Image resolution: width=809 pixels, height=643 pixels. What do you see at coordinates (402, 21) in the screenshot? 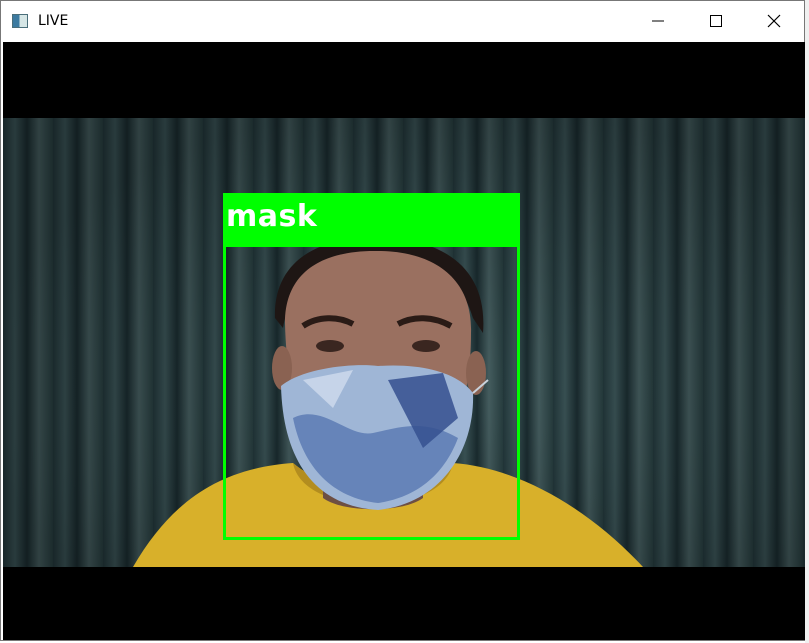
I see `title-bar: LIVE` at bounding box center [402, 21].